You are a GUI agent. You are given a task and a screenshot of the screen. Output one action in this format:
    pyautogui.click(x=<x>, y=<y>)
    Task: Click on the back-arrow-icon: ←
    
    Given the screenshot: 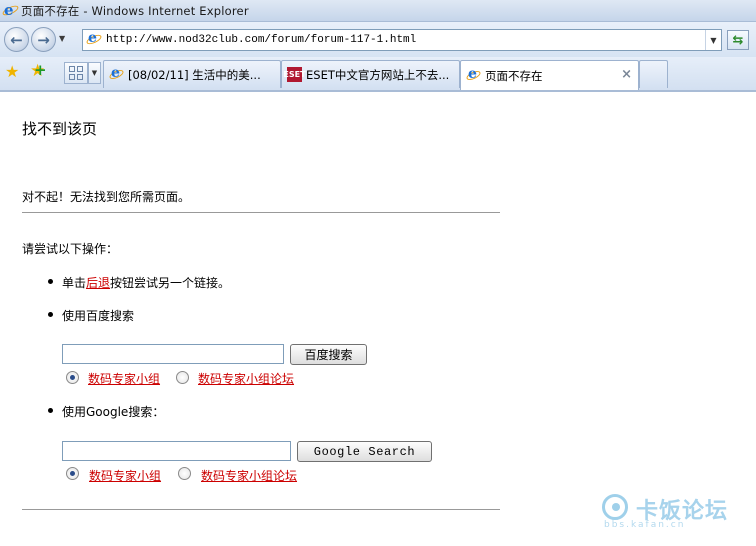 What is the action you would take?
    pyautogui.click(x=16, y=39)
    